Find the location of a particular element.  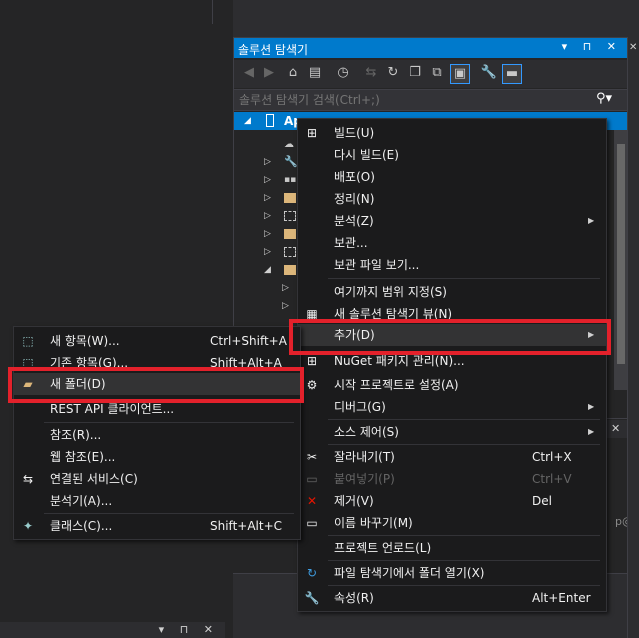

solution-explorer-search: ⚲▾ is located at coordinates (431, 100).